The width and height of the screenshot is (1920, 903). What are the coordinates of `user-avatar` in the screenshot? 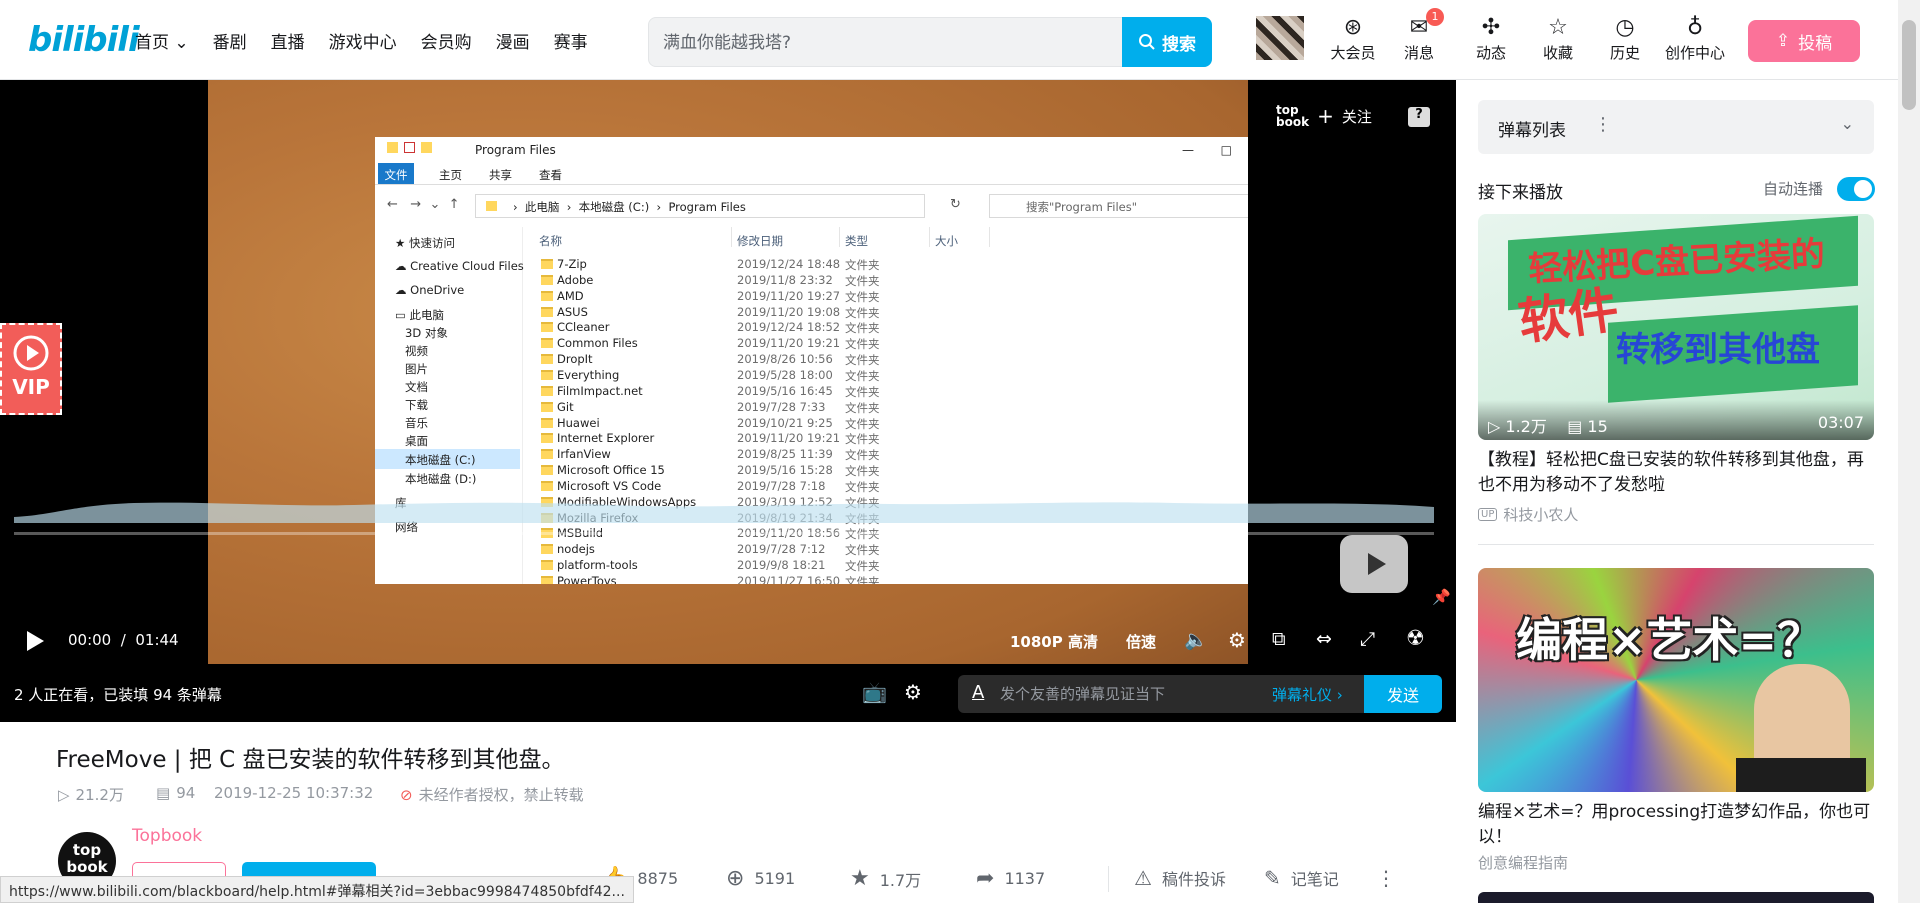 It's located at (1280, 38).